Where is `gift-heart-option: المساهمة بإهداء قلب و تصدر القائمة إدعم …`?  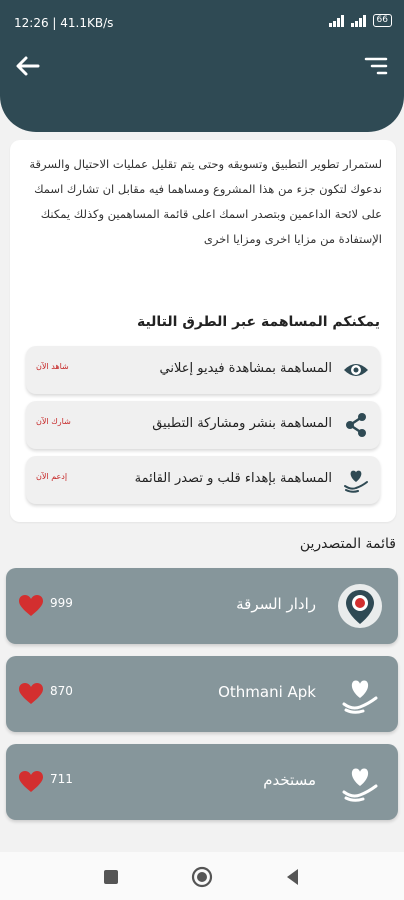
gift-heart-option: المساهمة بإهداء قلب و تصدر القائمة إدعم … is located at coordinates (203, 480).